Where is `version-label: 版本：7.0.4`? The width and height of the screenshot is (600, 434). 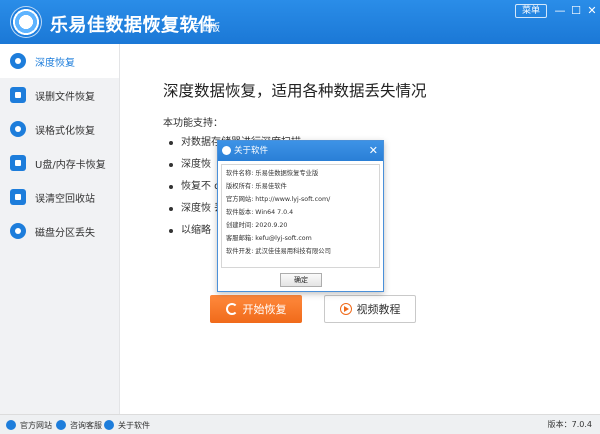 version-label: 版本：7.0.4 is located at coordinates (569, 424).